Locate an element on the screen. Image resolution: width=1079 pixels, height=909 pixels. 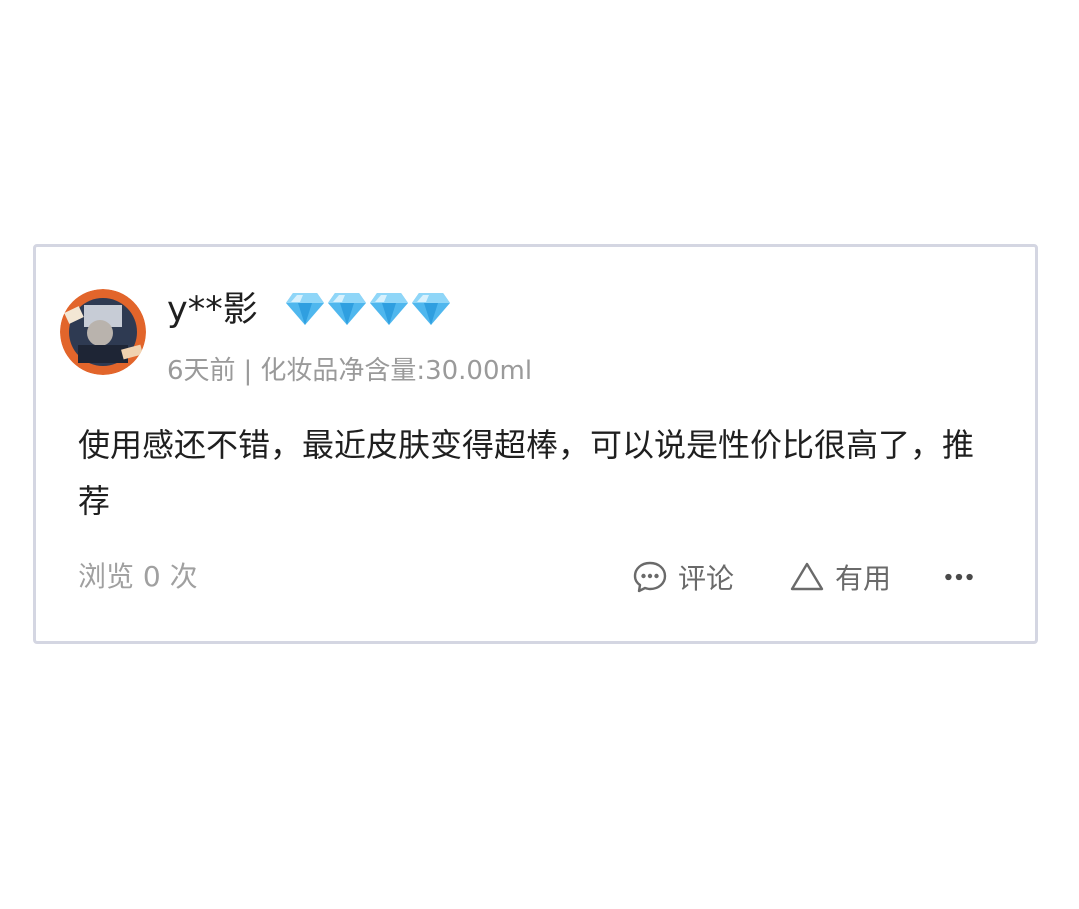
useful-button: 有用 is located at coordinates (840, 577).